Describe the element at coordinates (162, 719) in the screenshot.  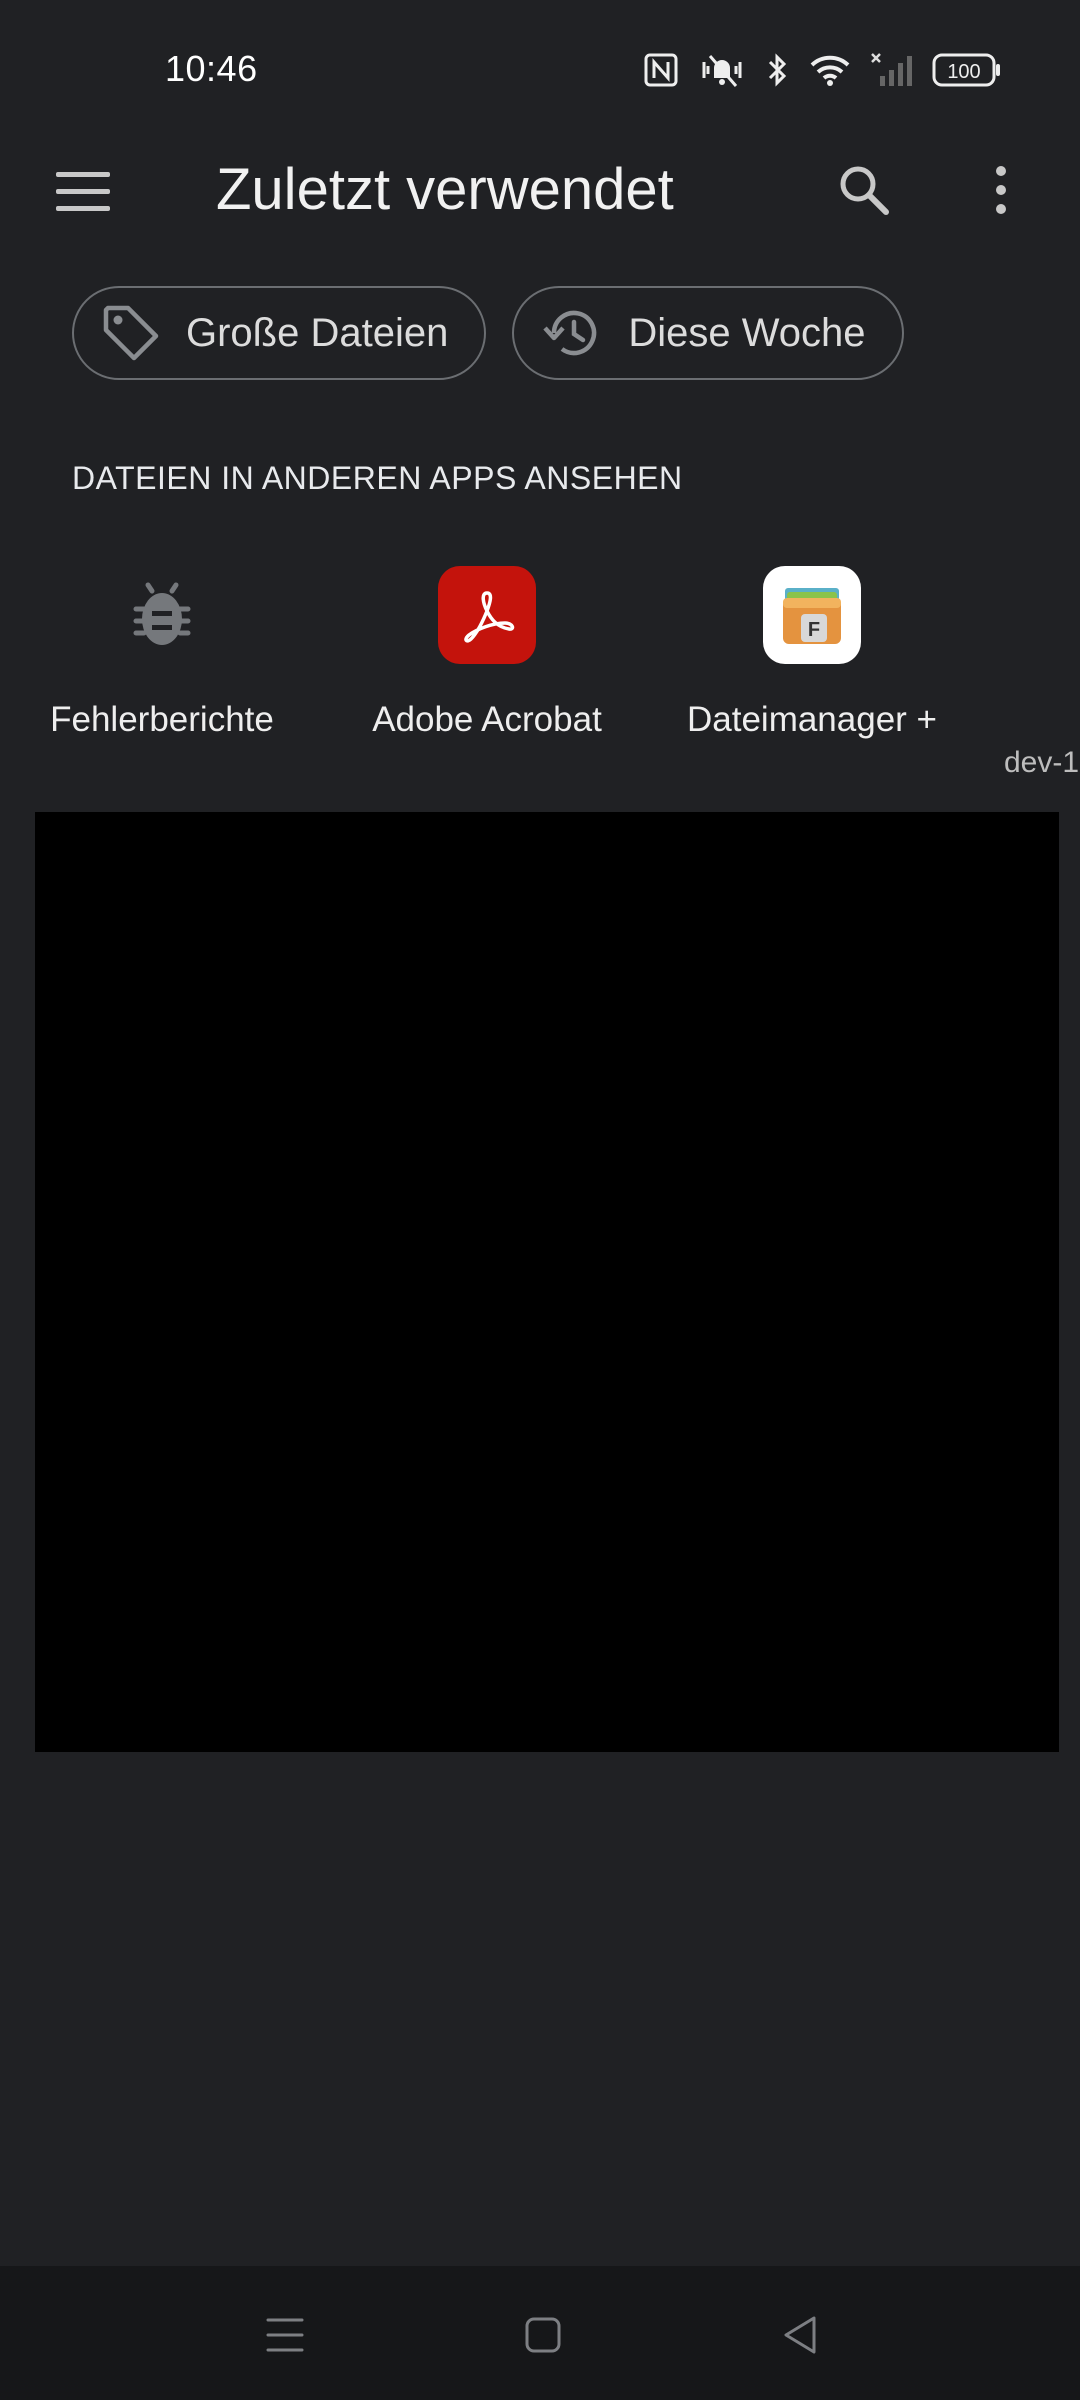
I see `app-label: Fehlerberichte` at that location.